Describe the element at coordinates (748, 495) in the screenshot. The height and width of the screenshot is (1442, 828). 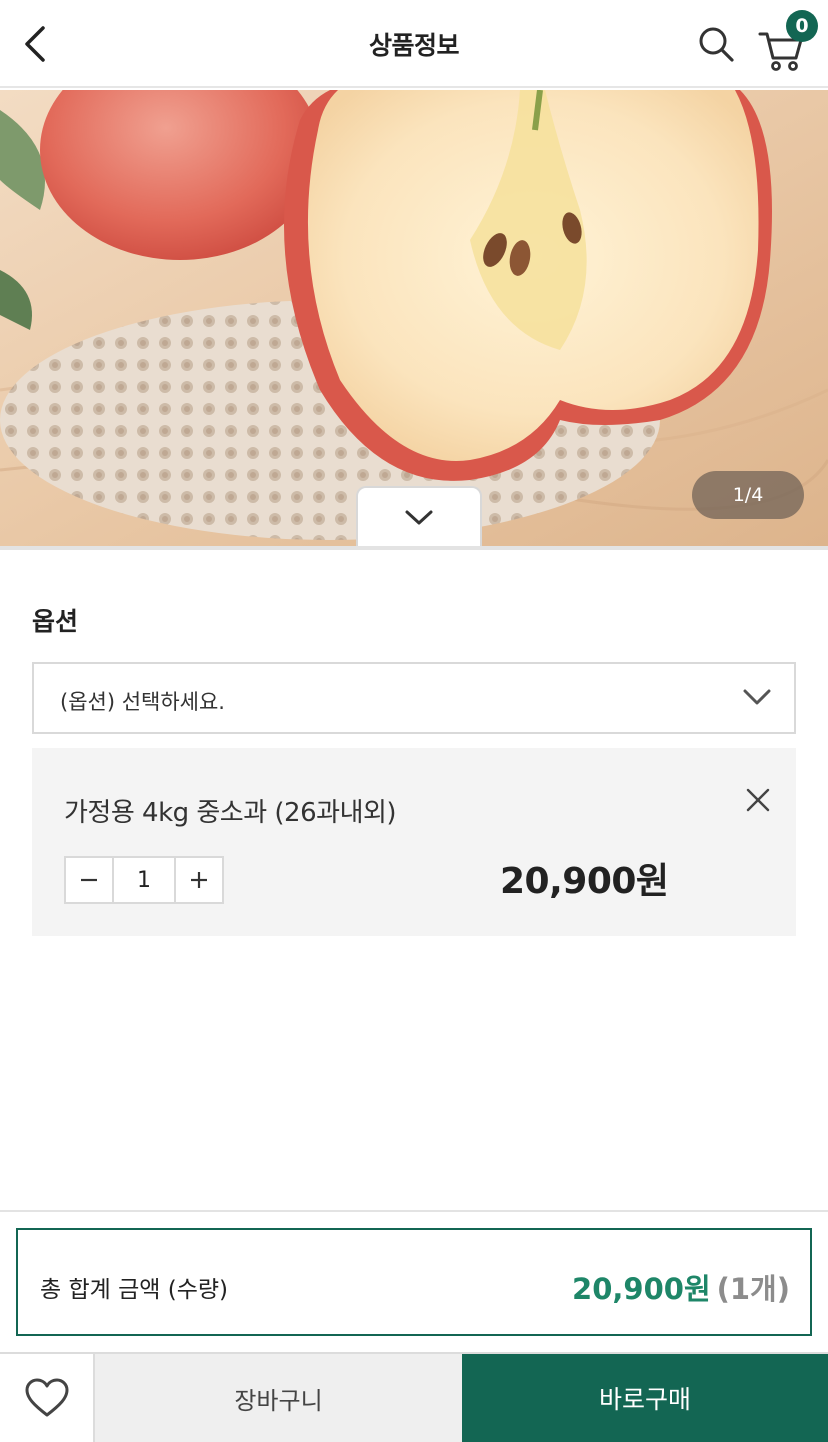
I see `image-counter: 1/4` at that location.